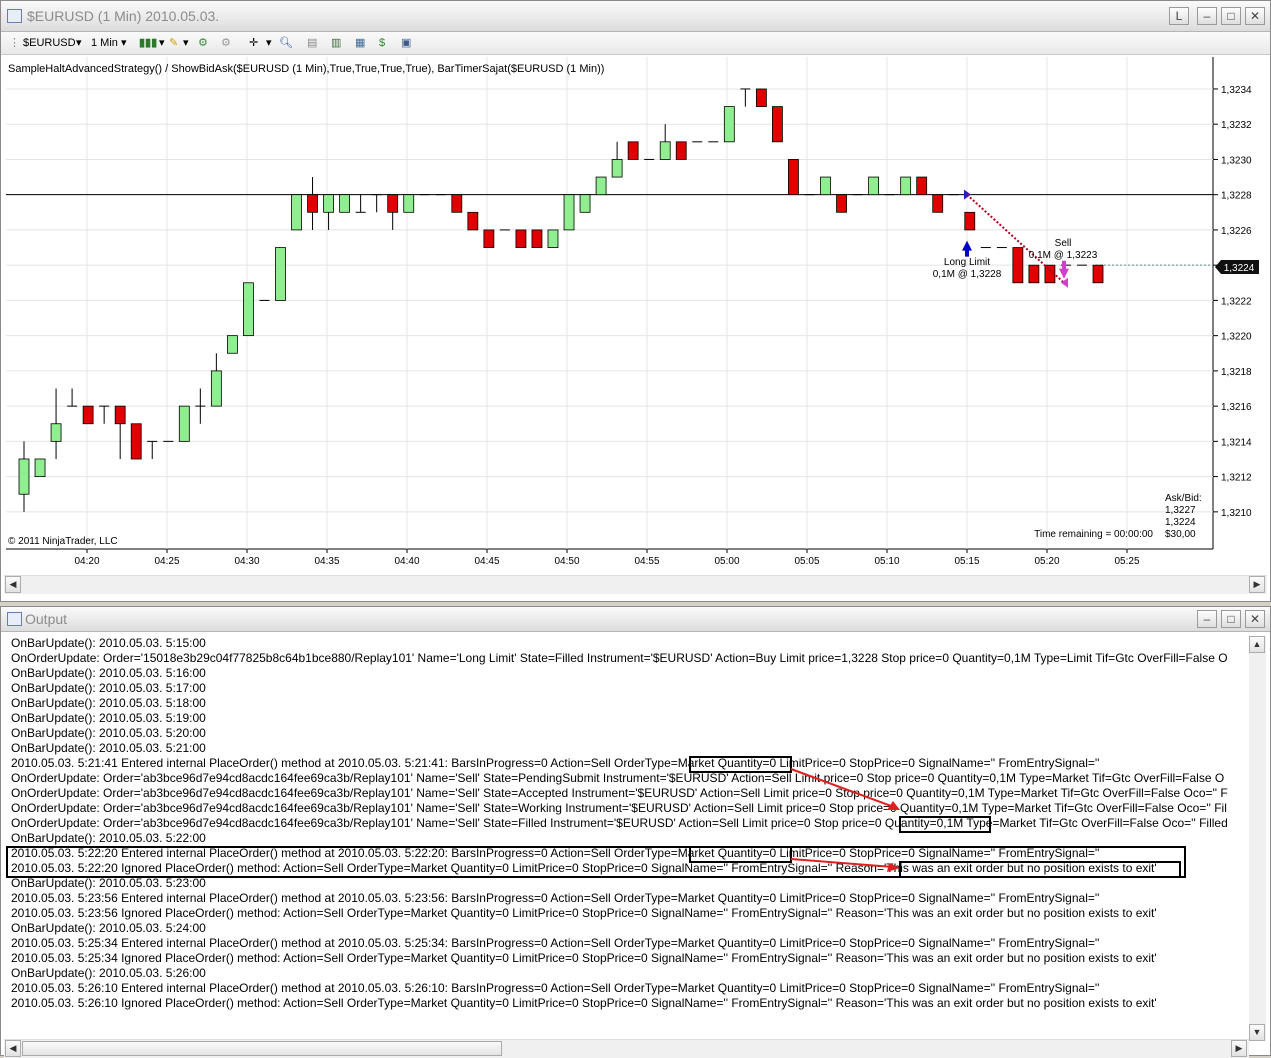 This screenshot has height=1058, width=1271. I want to click on y-tick-label: 1,3216, so click(1236, 407).